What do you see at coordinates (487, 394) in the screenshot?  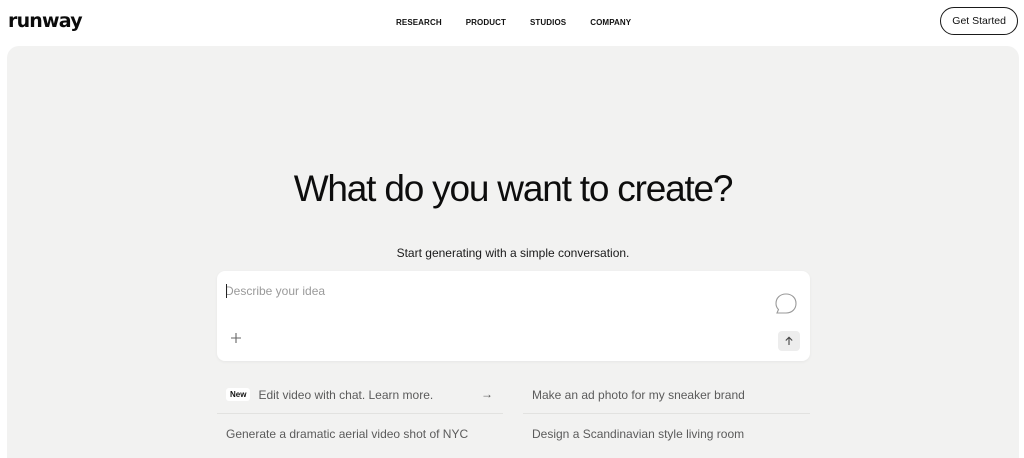 I see `arrow-right-icon: →` at bounding box center [487, 394].